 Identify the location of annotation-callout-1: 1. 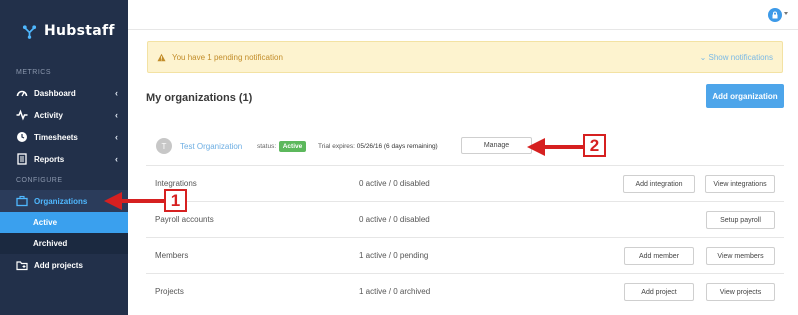
(175, 200).